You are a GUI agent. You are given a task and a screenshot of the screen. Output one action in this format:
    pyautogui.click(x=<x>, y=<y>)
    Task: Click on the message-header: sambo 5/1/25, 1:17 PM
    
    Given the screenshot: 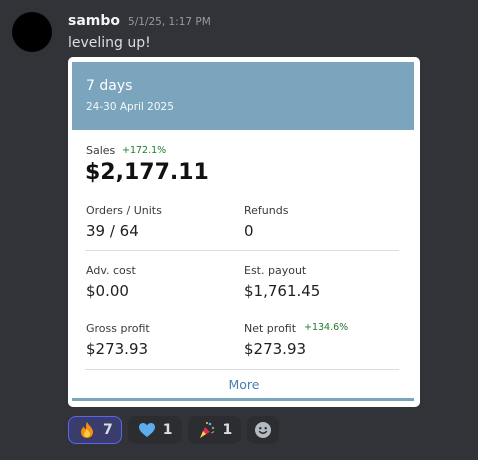 What is the action you would take?
    pyautogui.click(x=139, y=21)
    